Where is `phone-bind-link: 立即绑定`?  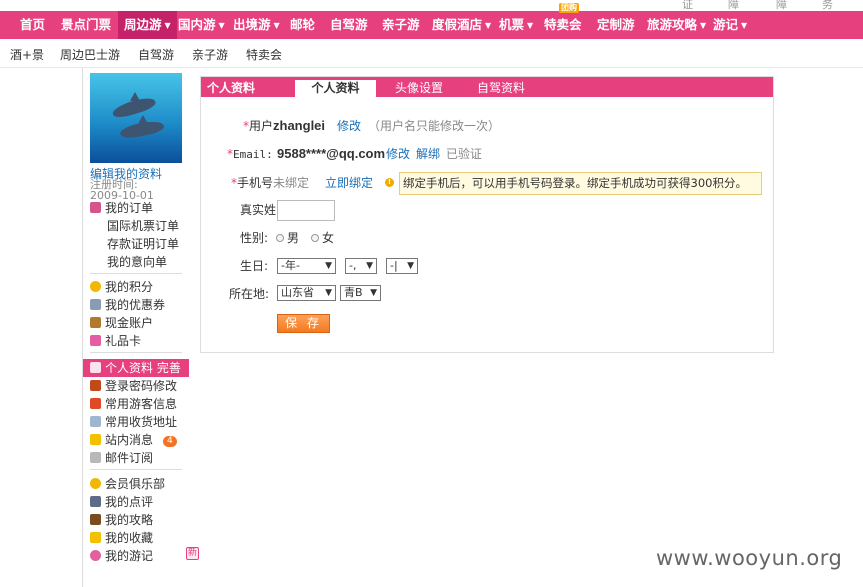
phone-bind-link: 立即绑定 is located at coordinates (349, 183).